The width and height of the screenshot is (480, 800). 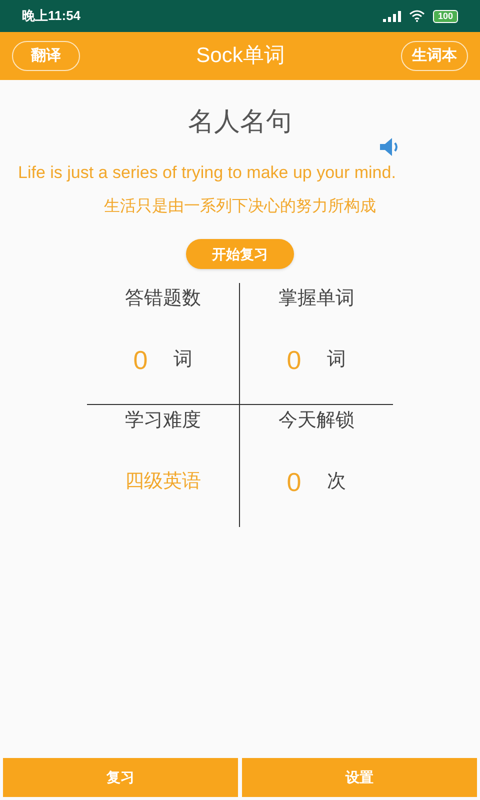 I want to click on stat-label: 学习难度, so click(x=163, y=421).